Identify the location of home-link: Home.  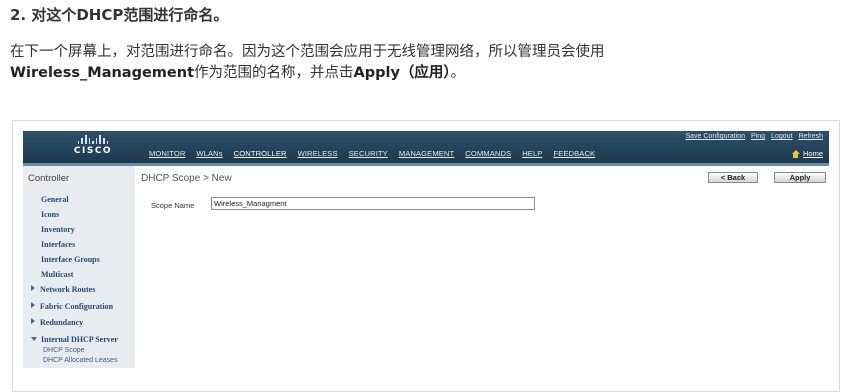
(807, 153).